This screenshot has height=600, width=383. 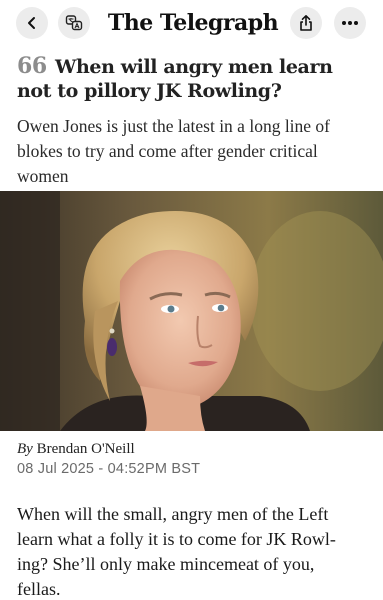 I want to click on comment-quote-icon: 66, so click(x=32, y=66).